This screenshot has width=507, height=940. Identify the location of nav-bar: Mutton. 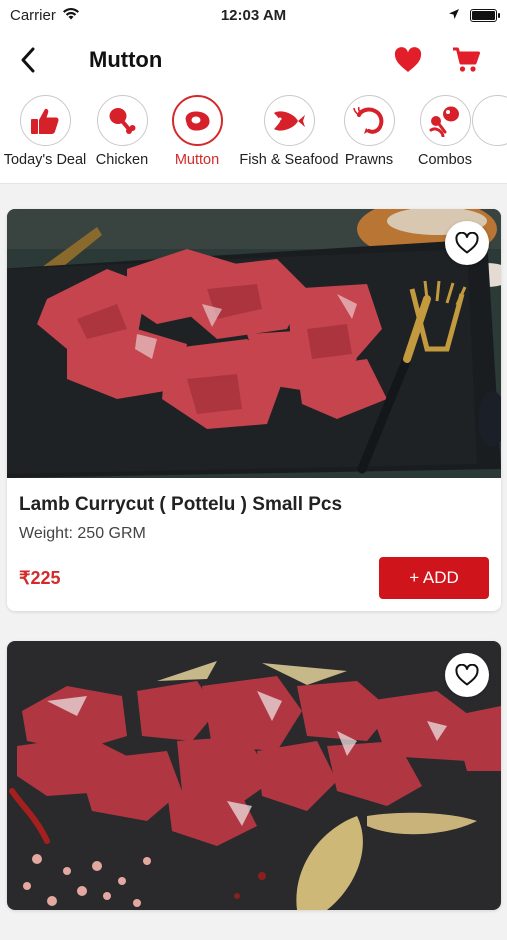
(253, 60).